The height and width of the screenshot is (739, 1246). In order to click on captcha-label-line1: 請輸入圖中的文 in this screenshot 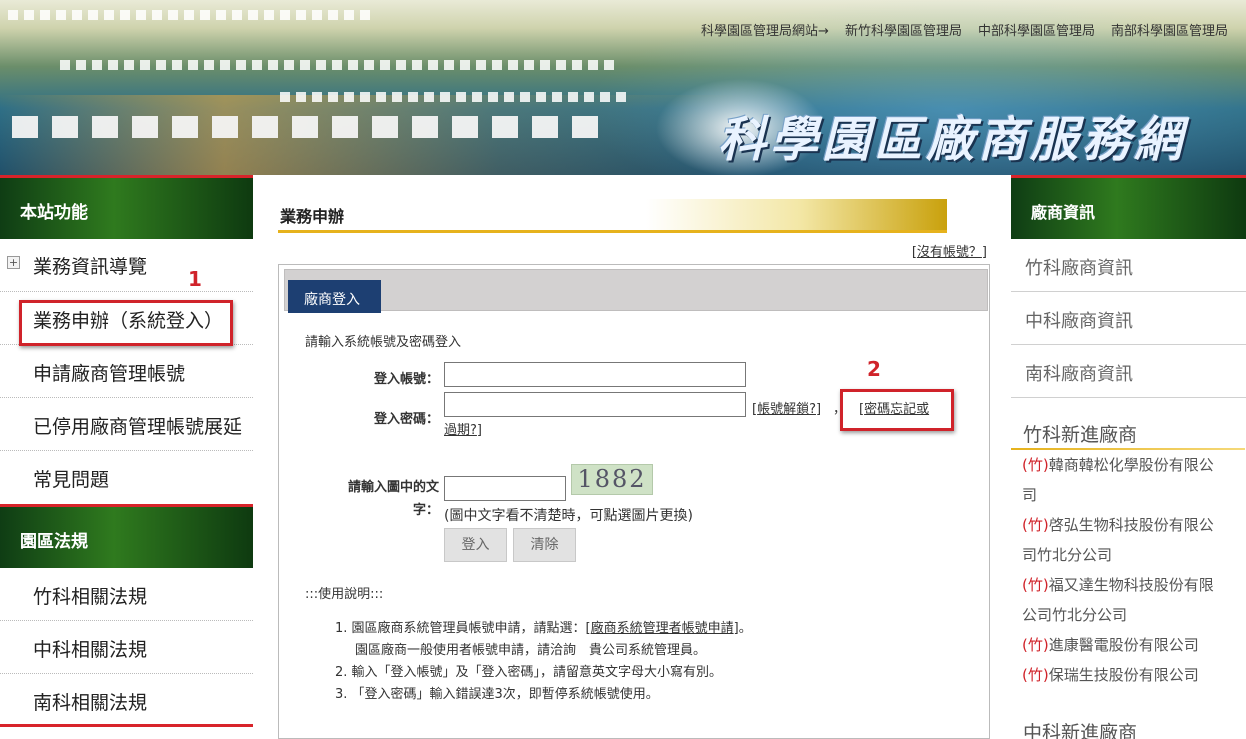, I will do `click(393, 487)`.